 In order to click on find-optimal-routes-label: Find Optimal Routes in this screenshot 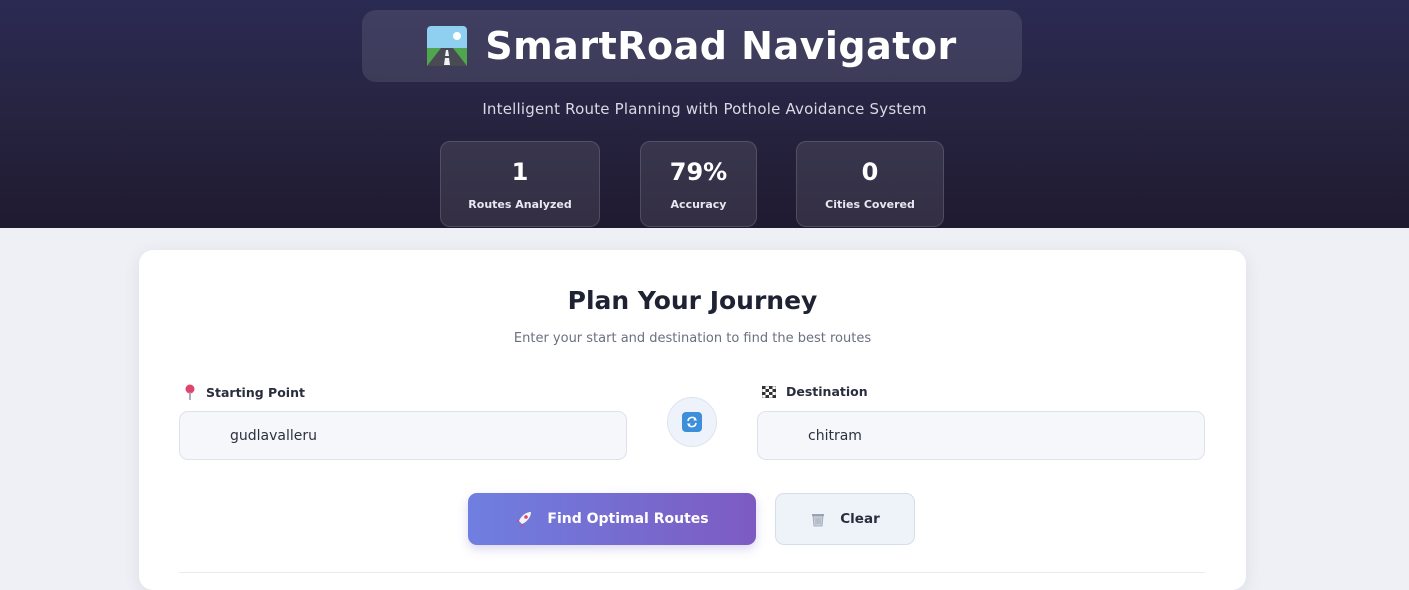, I will do `click(628, 519)`.